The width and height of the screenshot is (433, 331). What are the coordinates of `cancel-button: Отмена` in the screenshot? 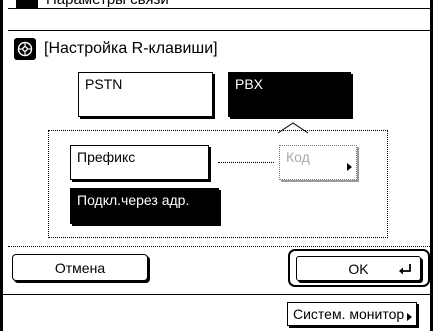 It's located at (80, 267).